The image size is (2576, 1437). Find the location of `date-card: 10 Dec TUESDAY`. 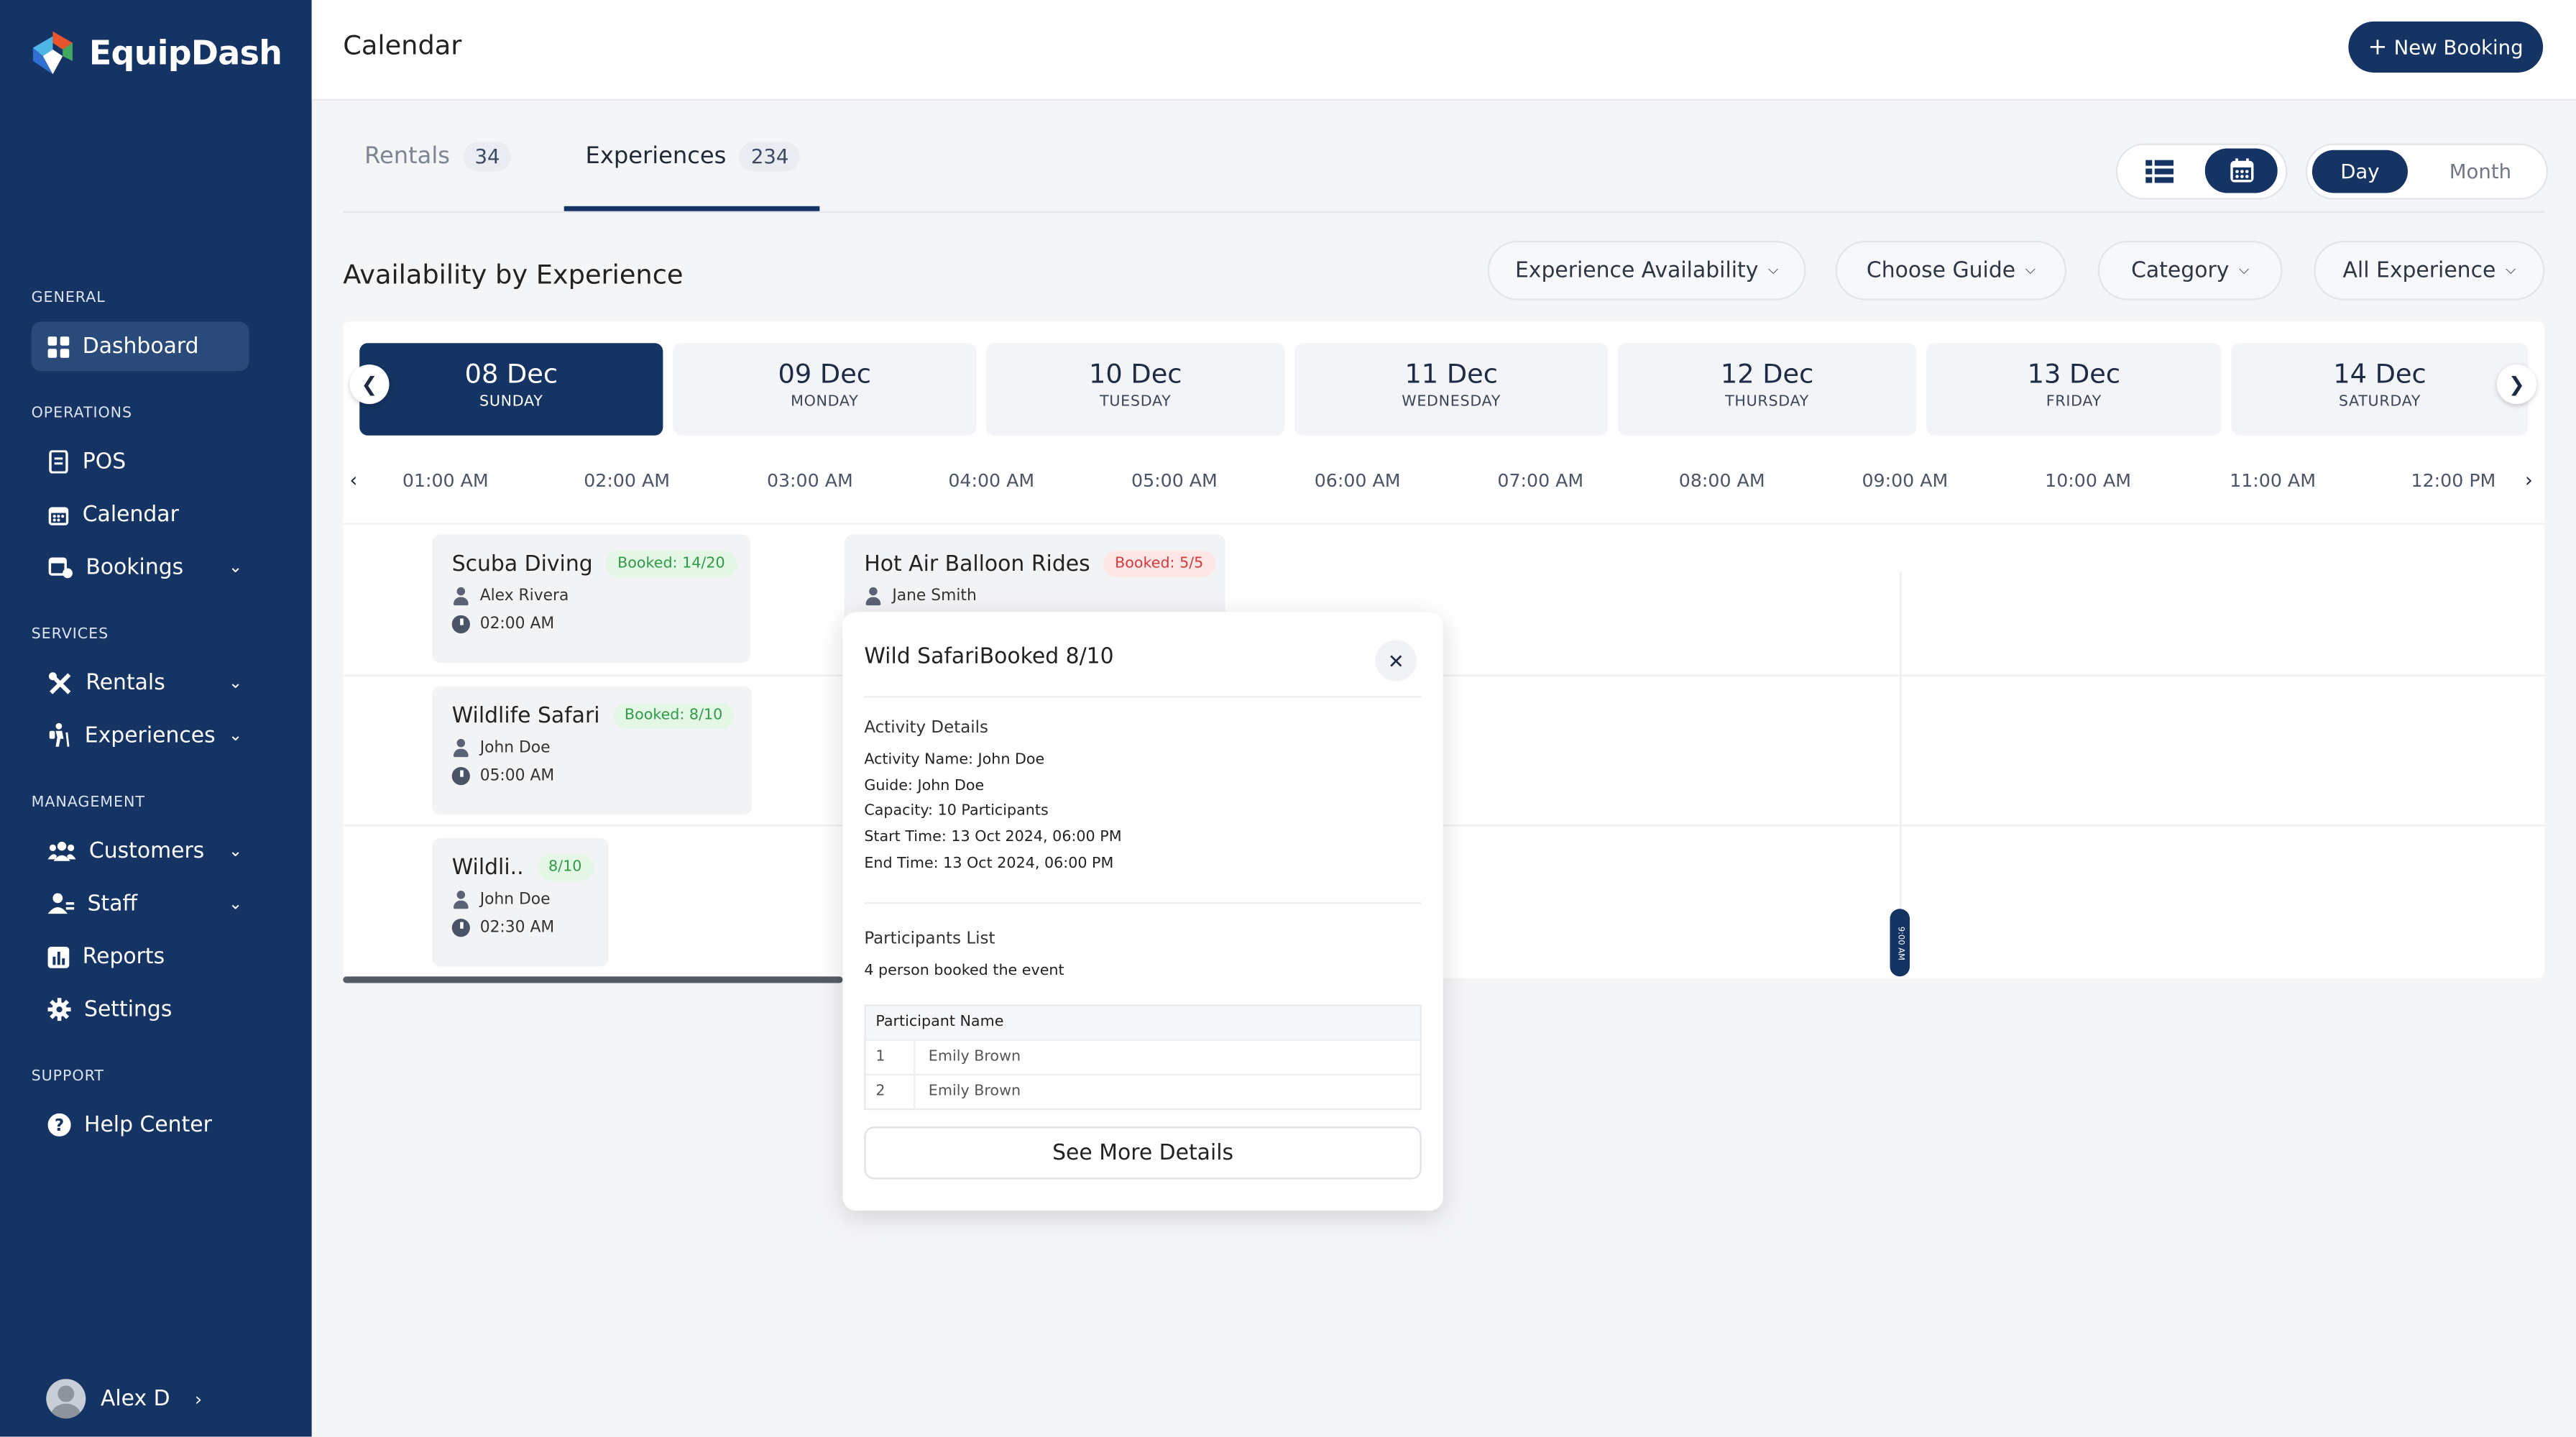

date-card: 10 Dec TUESDAY is located at coordinates (1135, 389).